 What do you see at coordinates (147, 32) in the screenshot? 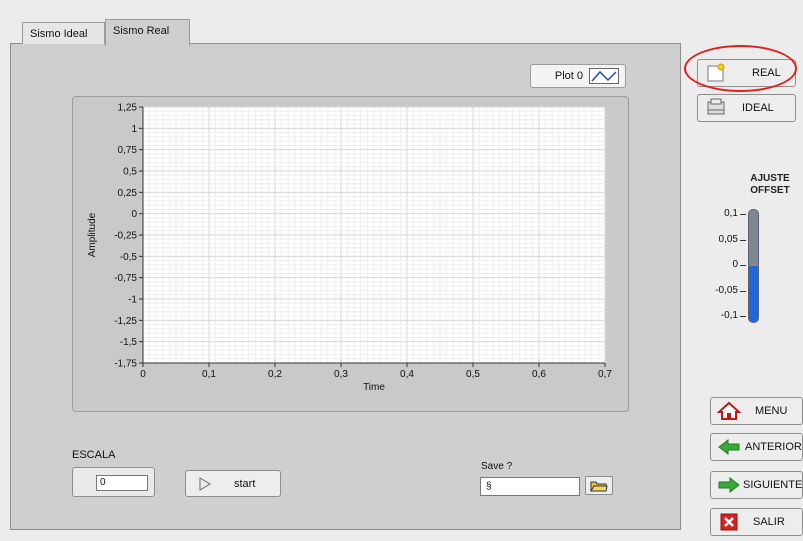
I see `tab-sismo-real: Sismo Real` at bounding box center [147, 32].